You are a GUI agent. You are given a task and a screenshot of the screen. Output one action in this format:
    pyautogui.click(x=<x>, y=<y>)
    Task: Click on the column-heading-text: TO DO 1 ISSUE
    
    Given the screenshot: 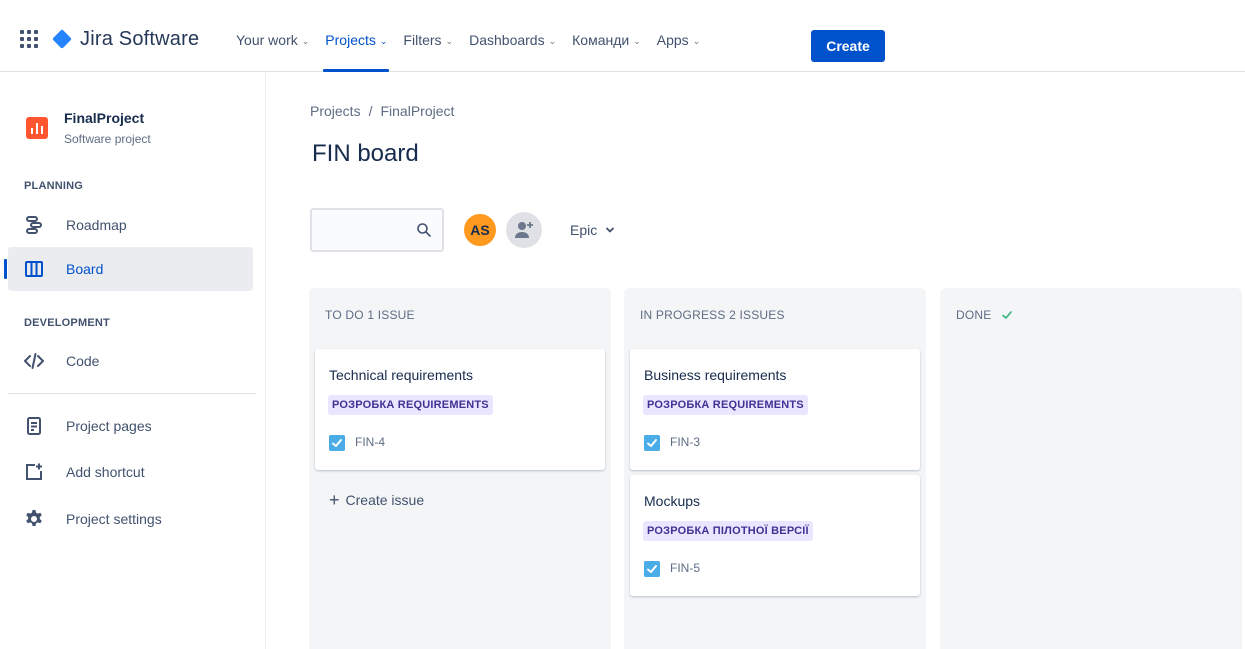 What is the action you would take?
    pyautogui.click(x=370, y=315)
    